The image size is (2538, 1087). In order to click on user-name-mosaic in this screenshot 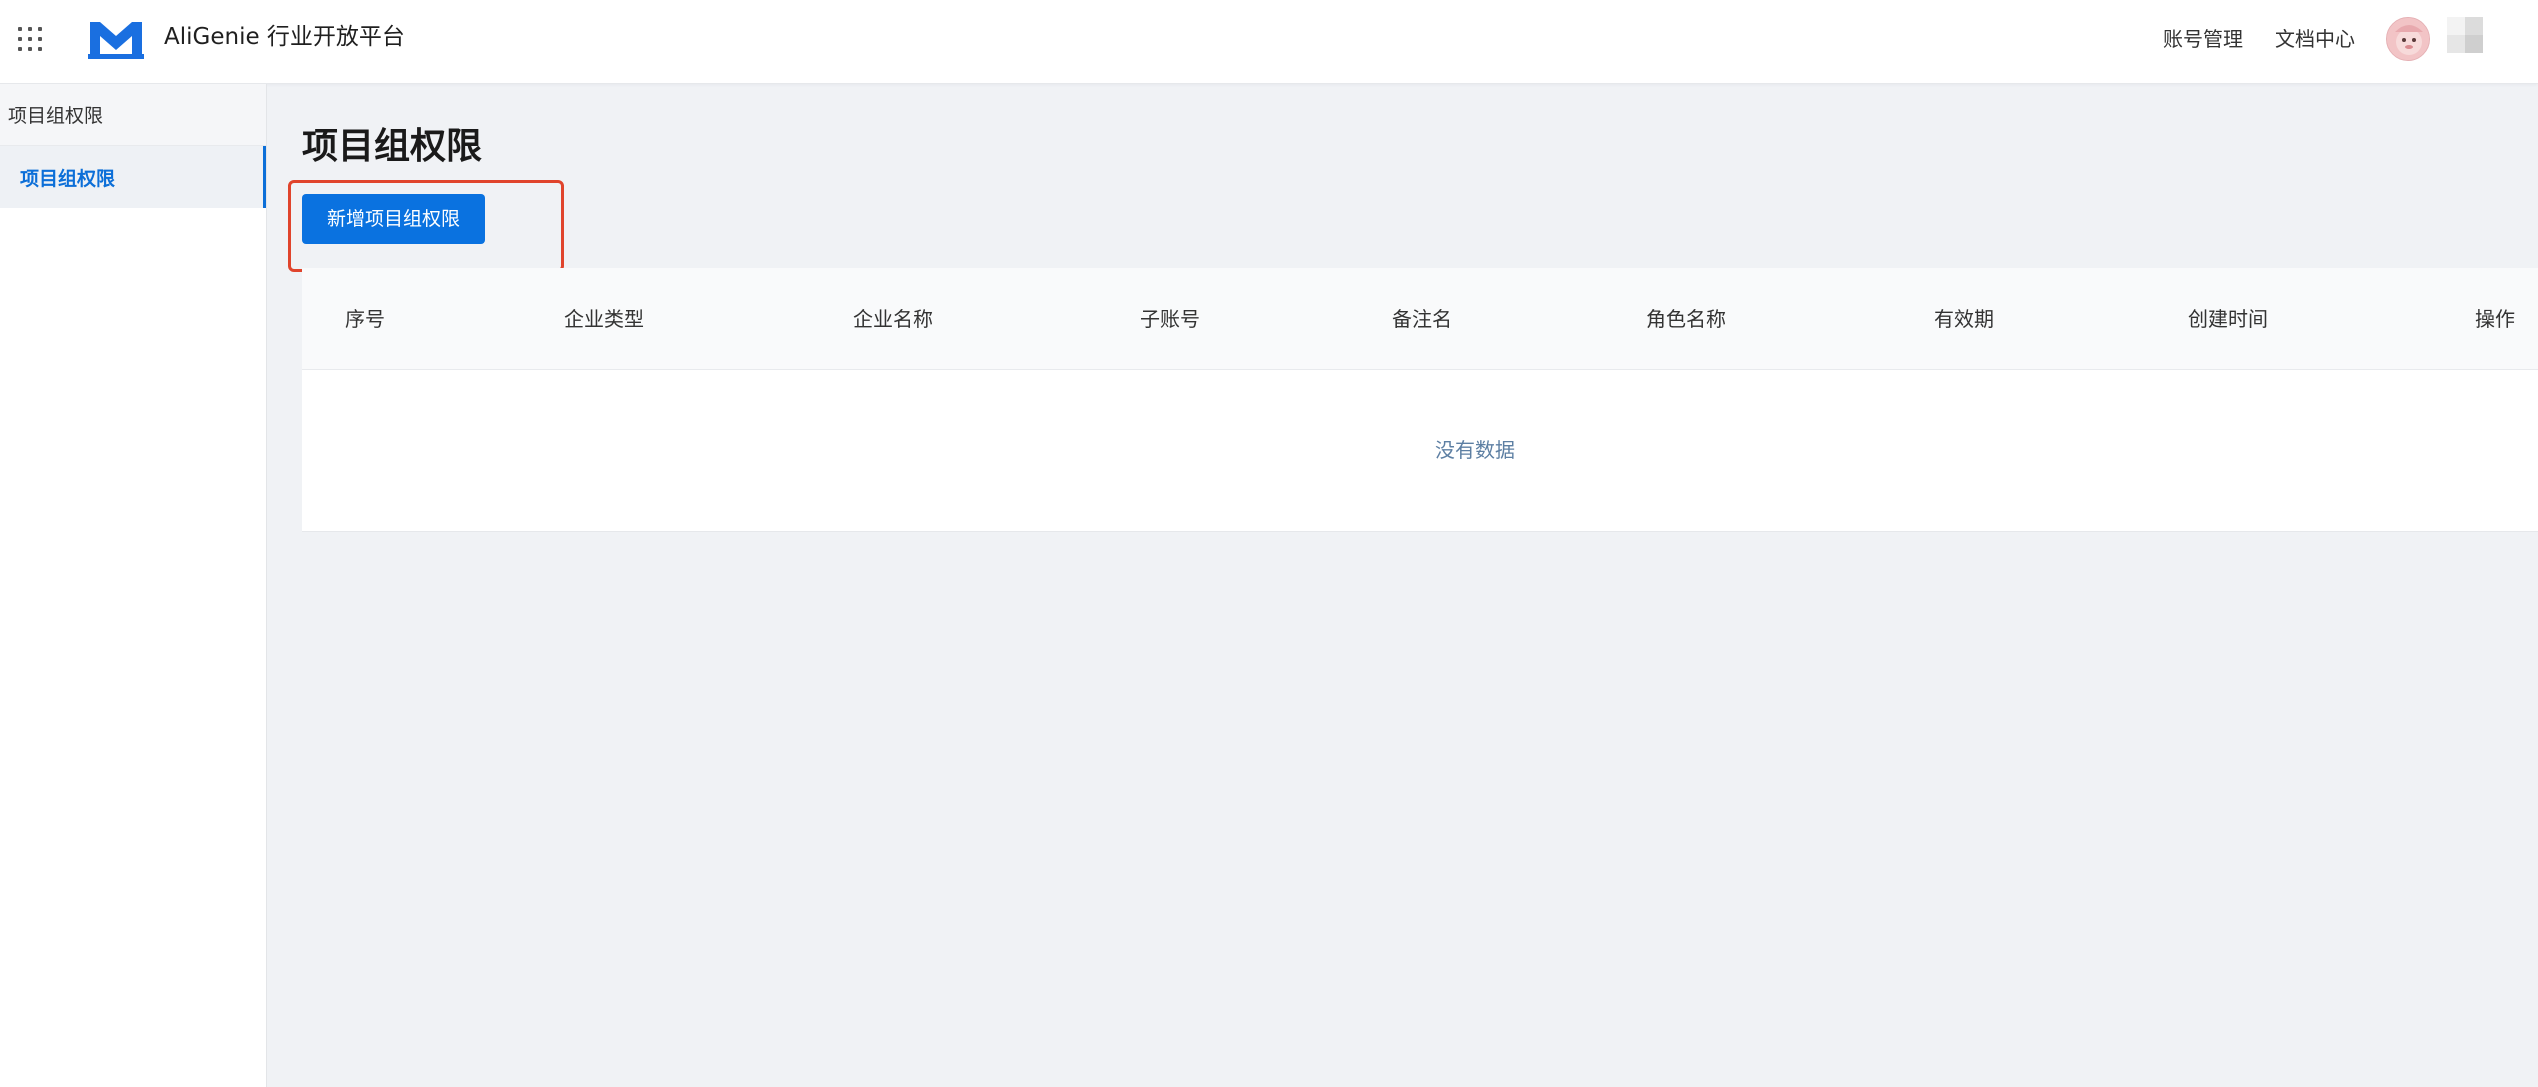, I will do `click(2465, 35)`.